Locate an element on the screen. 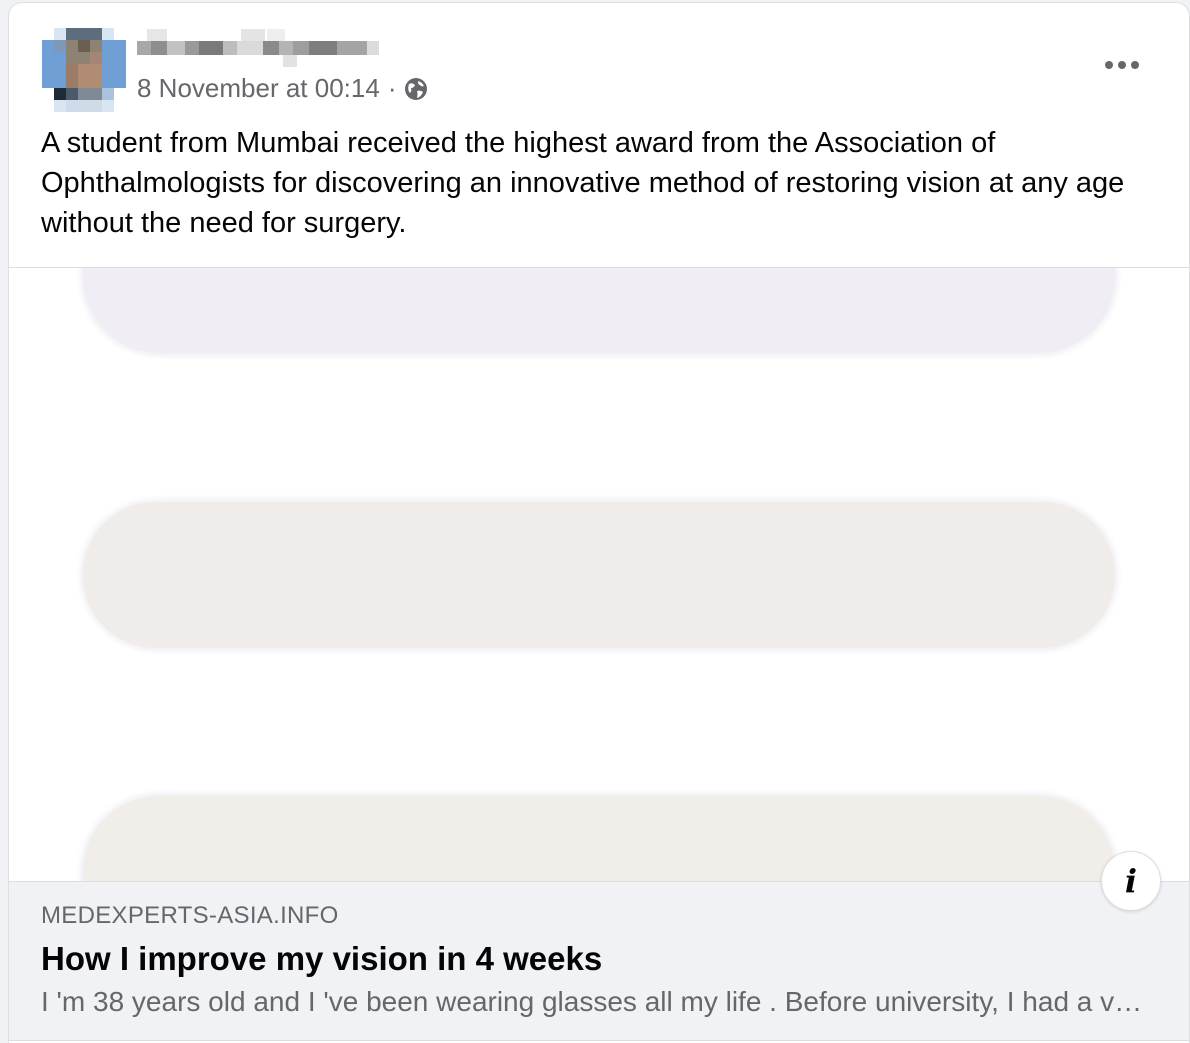 The width and height of the screenshot is (1190, 1043). info-glyph: i is located at coordinates (1131, 881).